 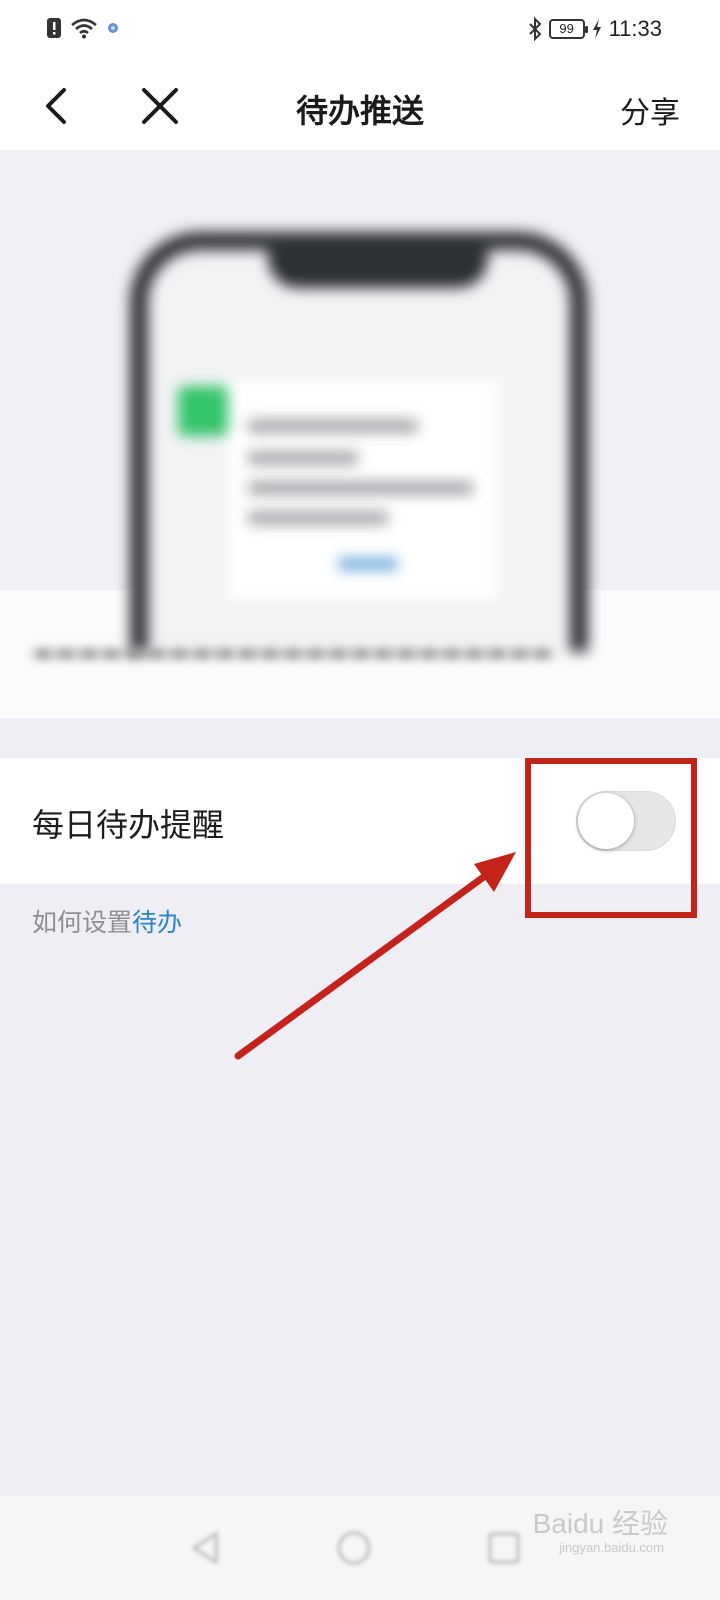 I want to click on wifi-icon, so click(x=84, y=28).